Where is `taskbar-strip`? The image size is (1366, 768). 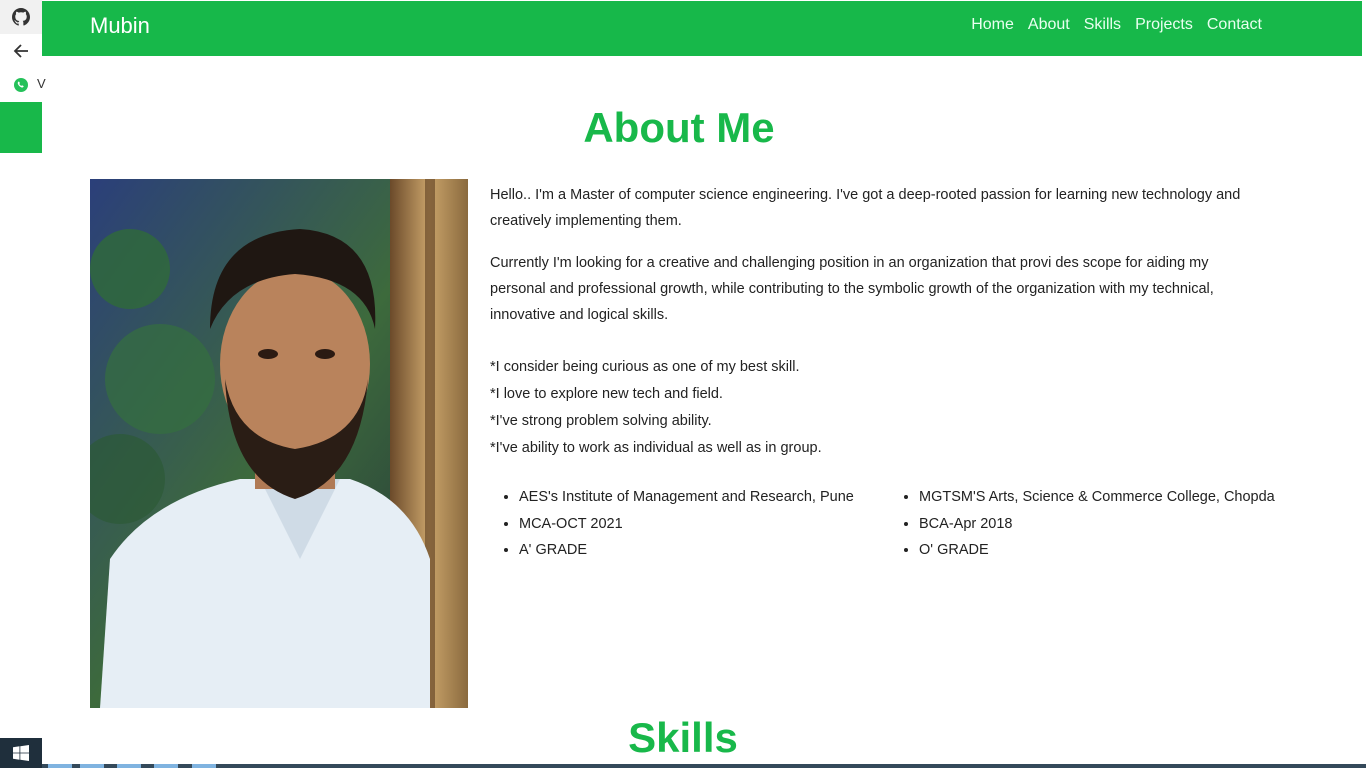
taskbar-strip is located at coordinates (704, 766).